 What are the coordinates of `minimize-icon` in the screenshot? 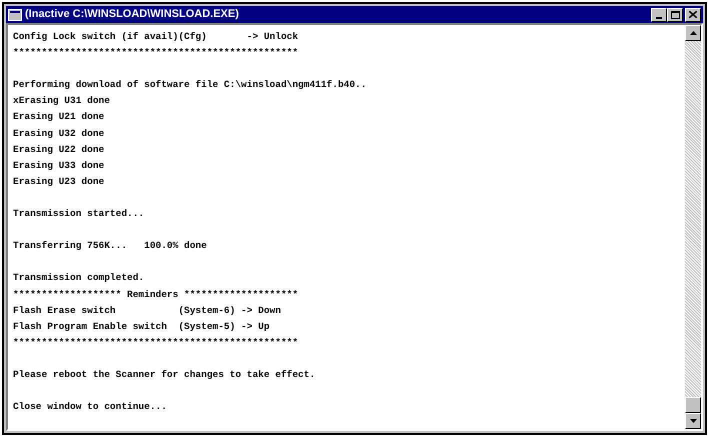 It's located at (659, 17).